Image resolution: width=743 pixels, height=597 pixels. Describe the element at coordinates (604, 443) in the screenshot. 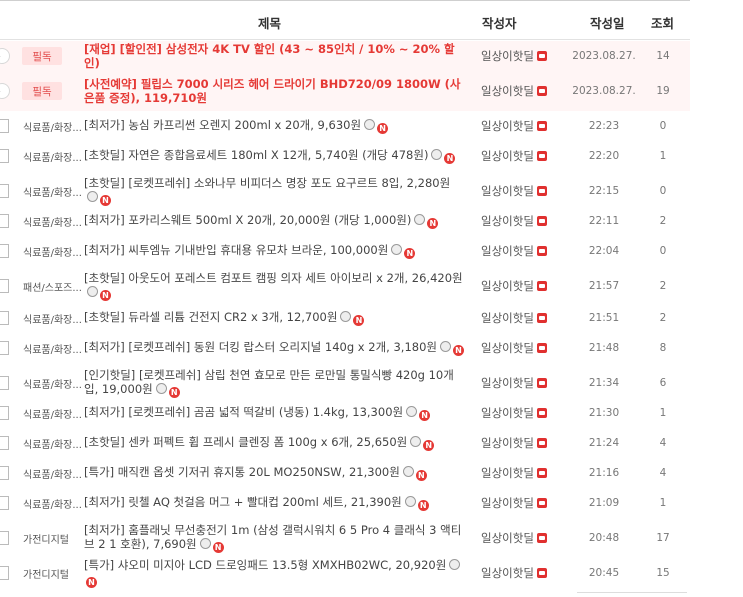

I see `post-date: 21:24` at that location.